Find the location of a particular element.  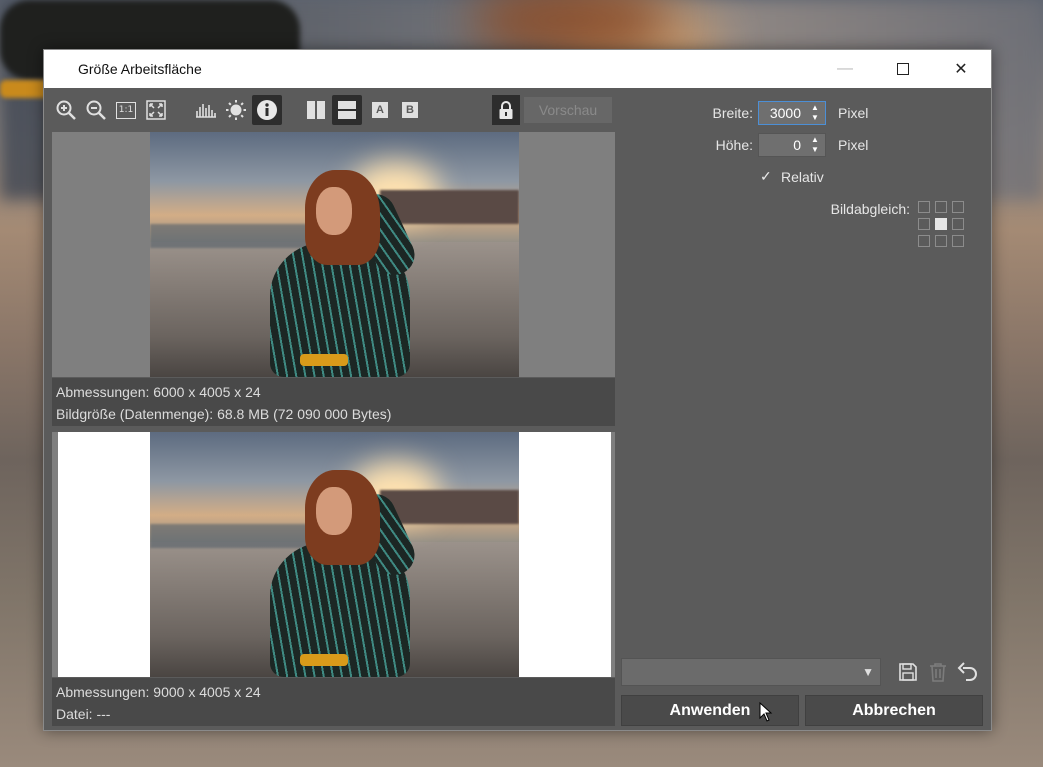

trash-icon is located at coordinates (938, 672).